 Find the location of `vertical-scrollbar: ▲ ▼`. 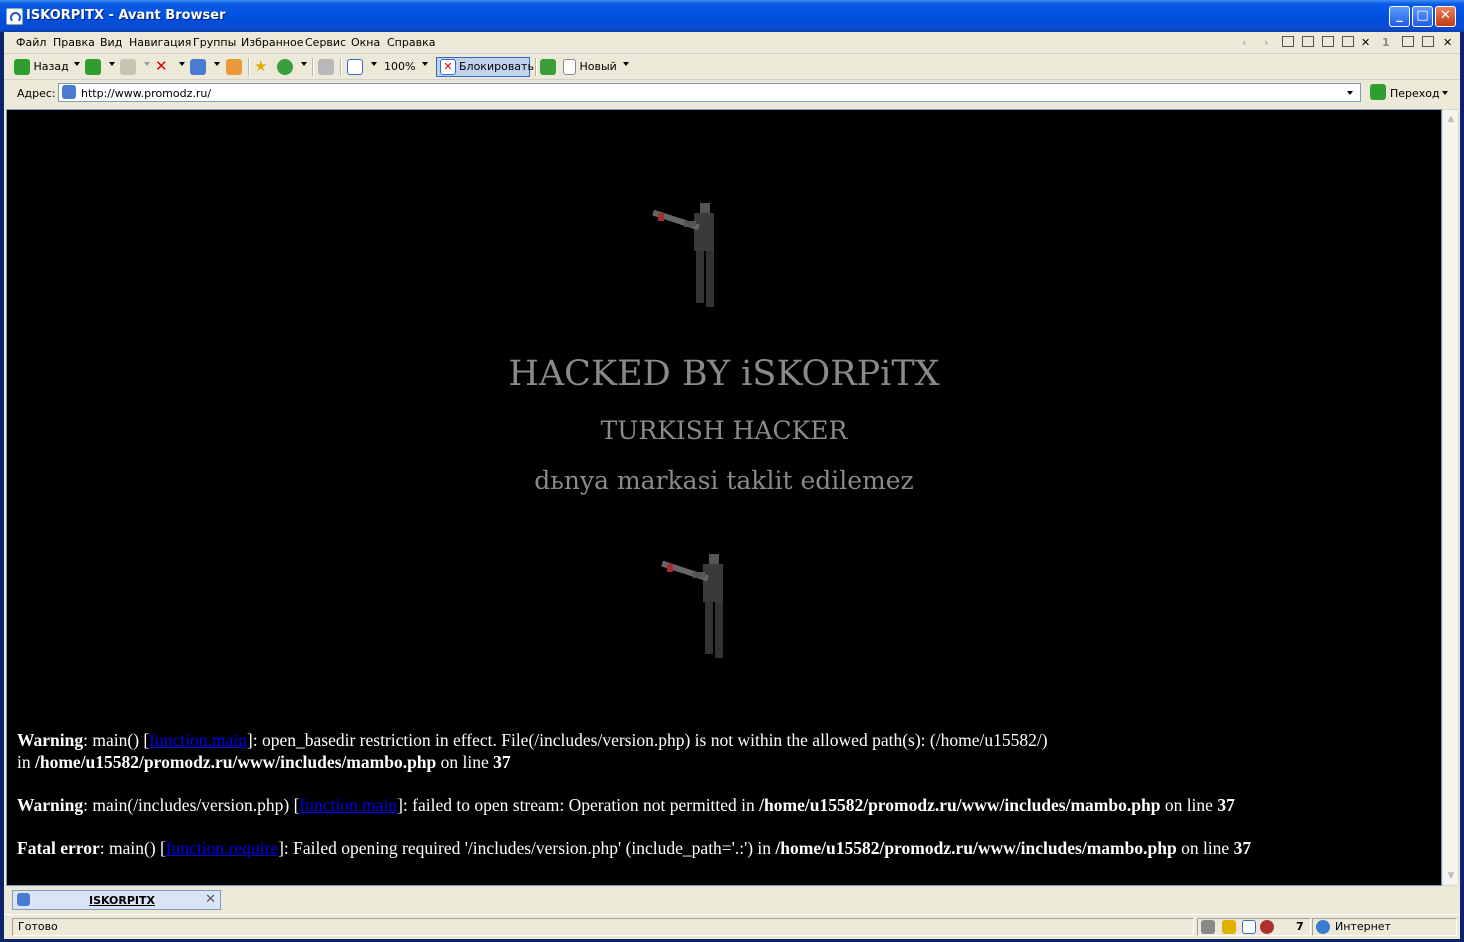

vertical-scrollbar: ▲ ▼ is located at coordinates (1450, 497).